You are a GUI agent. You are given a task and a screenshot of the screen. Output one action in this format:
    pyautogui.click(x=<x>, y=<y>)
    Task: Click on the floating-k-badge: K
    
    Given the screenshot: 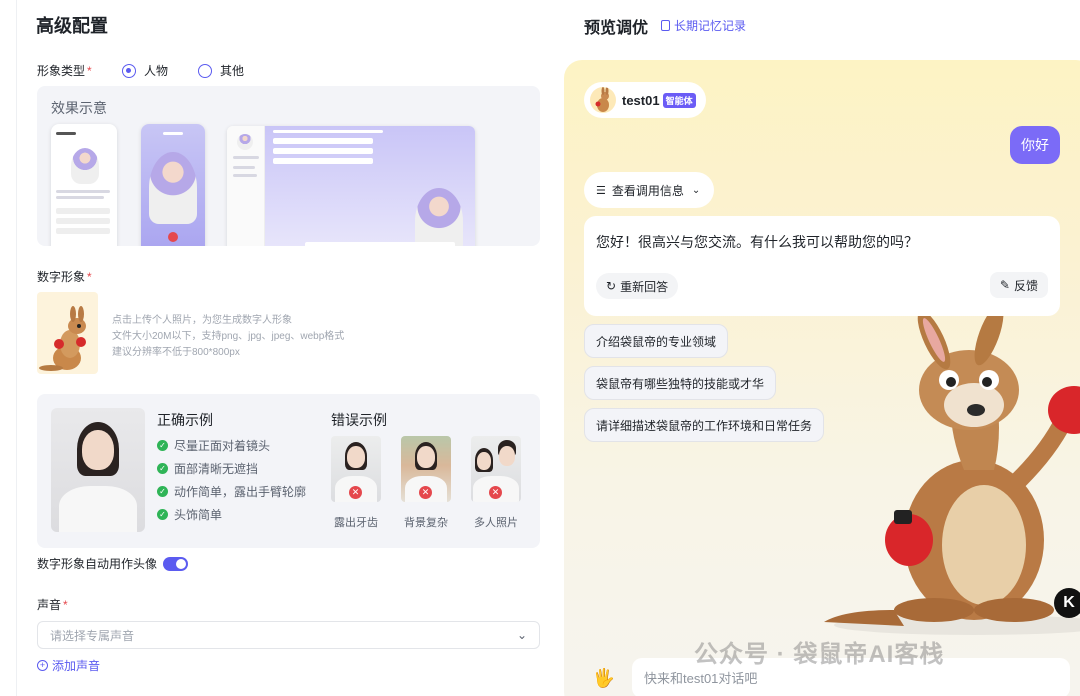 What is the action you would take?
    pyautogui.click(x=1067, y=603)
    